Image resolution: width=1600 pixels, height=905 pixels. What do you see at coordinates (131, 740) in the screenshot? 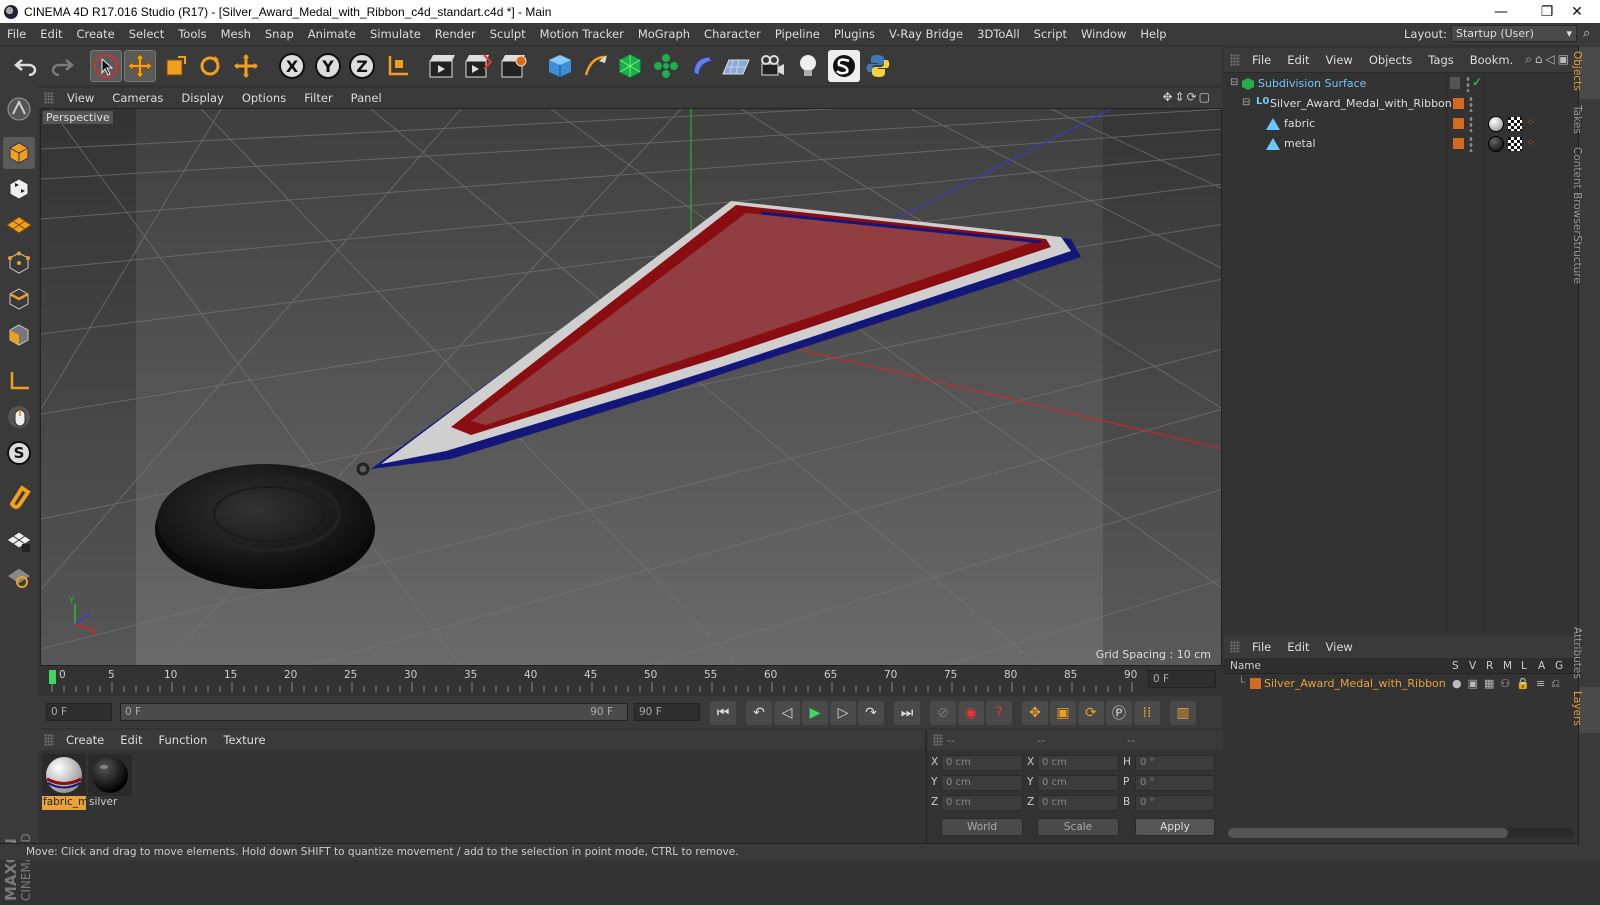
I see `material-menu-edit: Edit` at bounding box center [131, 740].